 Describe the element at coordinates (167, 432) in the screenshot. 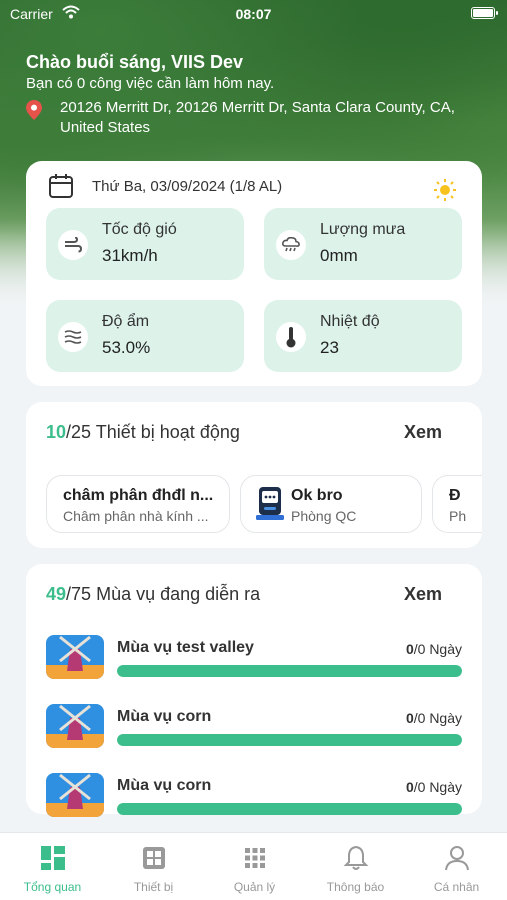

I see `devices-title-text: Thiết bị hoạt động` at that location.